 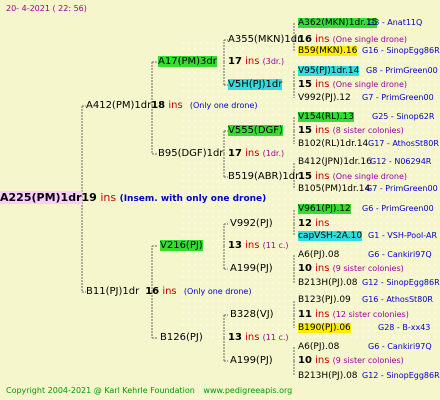 What do you see at coordinates (113, 291) in the screenshot?
I see `dam-name: B11(PJ)1dr` at bounding box center [113, 291].